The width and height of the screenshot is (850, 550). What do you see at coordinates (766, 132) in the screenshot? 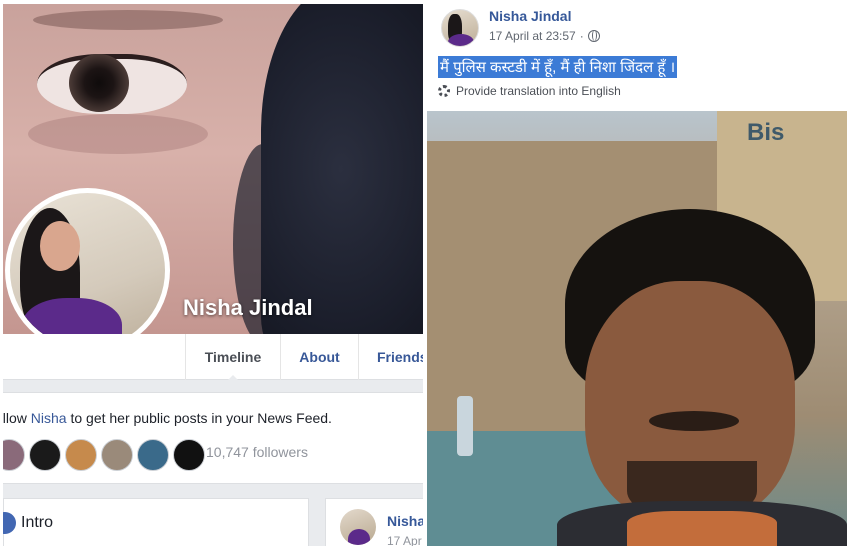
I see `box-brand-text: Bis` at bounding box center [766, 132].